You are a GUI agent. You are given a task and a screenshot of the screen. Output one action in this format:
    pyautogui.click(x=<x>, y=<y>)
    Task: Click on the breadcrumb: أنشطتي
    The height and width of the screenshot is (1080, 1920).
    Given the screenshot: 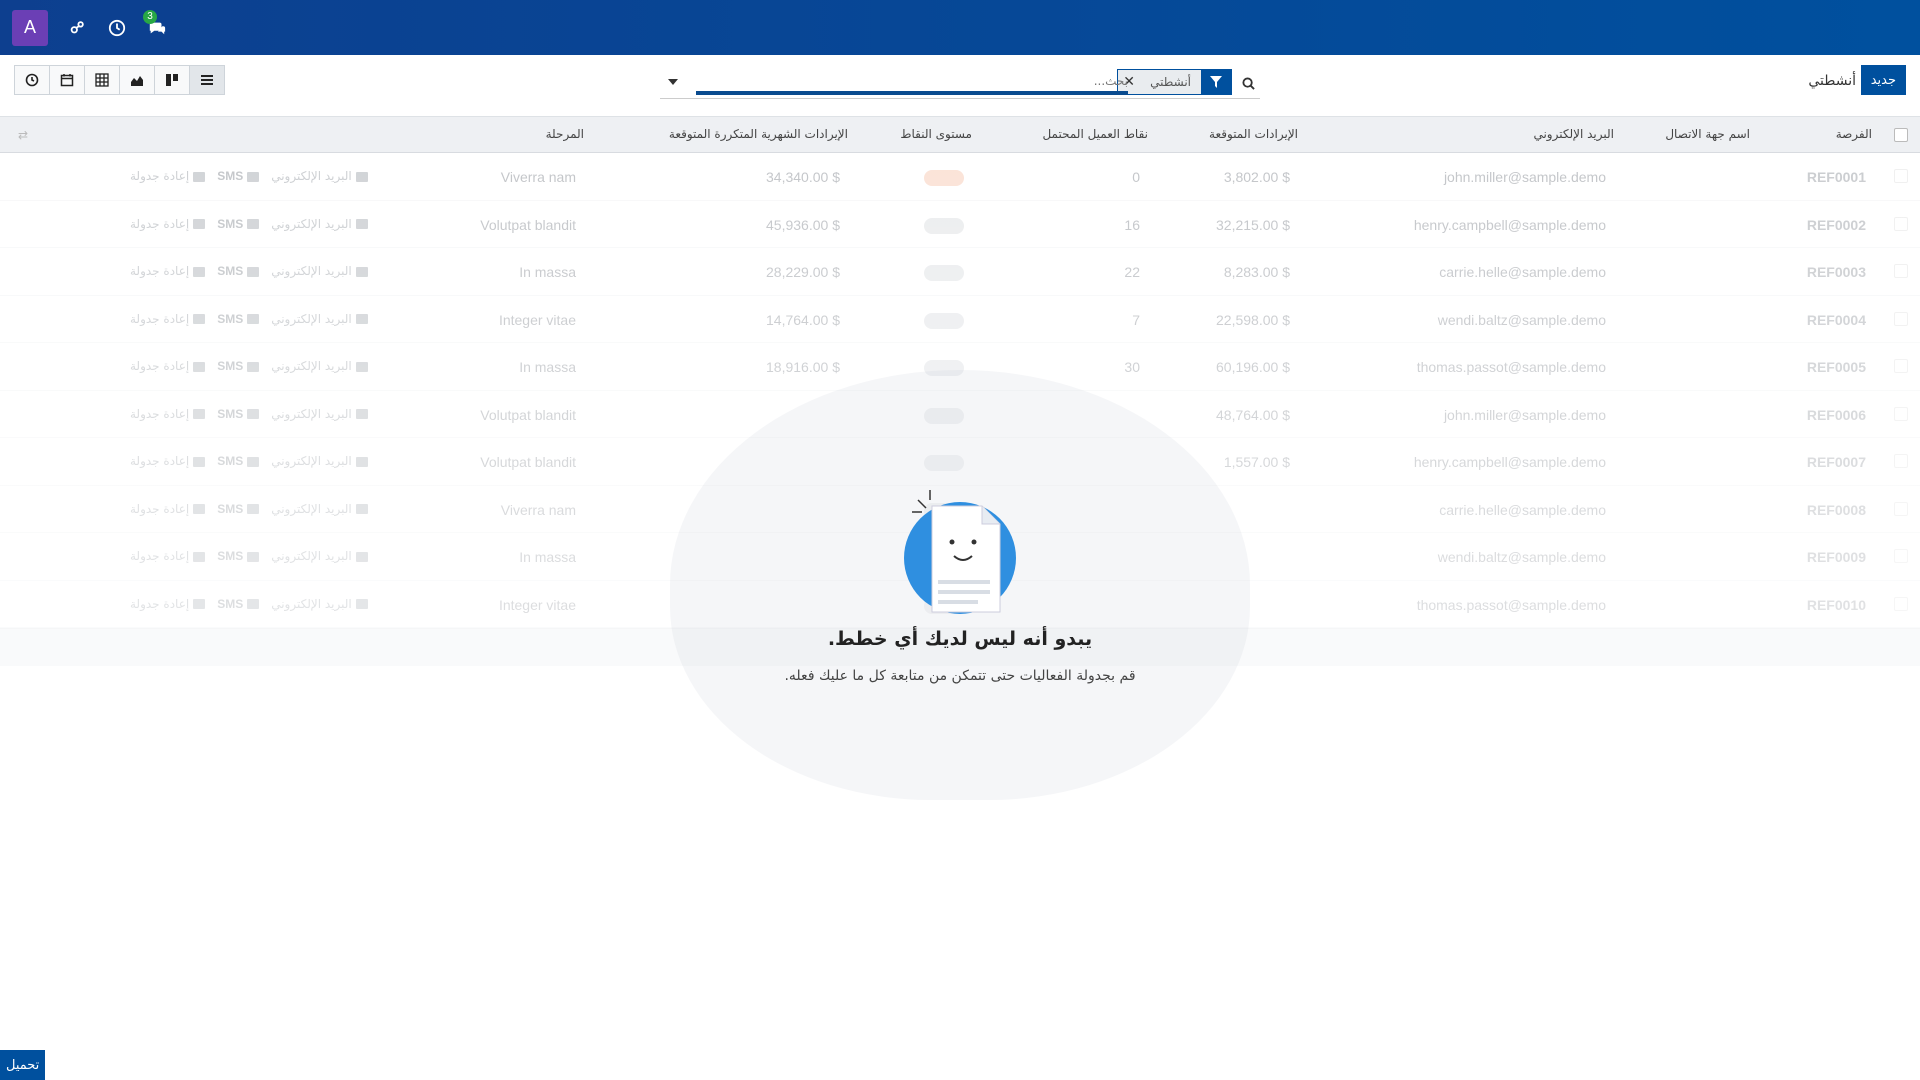 What is the action you would take?
    pyautogui.click(x=1832, y=81)
    